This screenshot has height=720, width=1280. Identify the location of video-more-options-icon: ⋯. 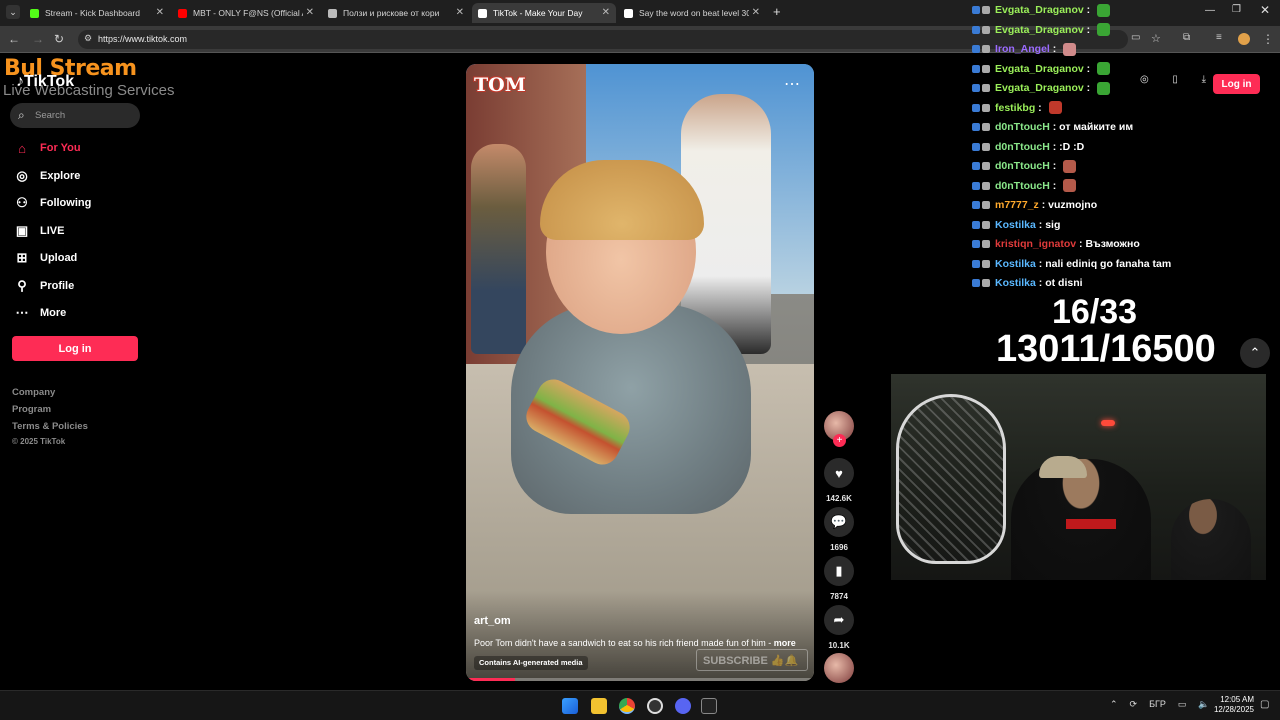
(792, 84).